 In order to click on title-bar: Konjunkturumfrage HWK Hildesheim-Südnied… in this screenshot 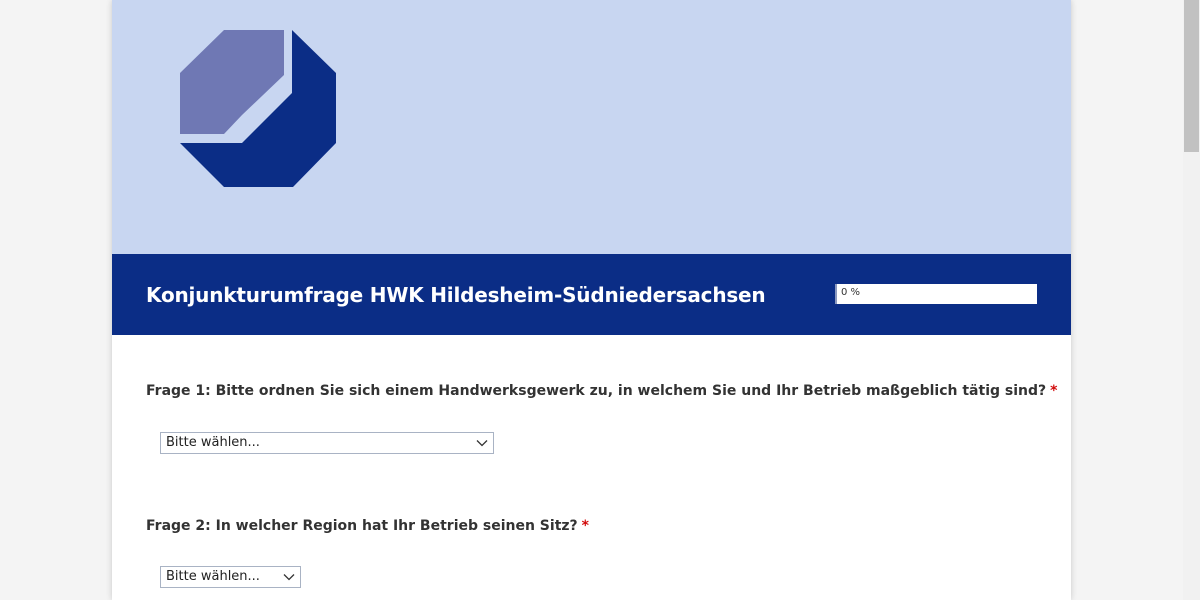, I will do `click(591, 294)`.